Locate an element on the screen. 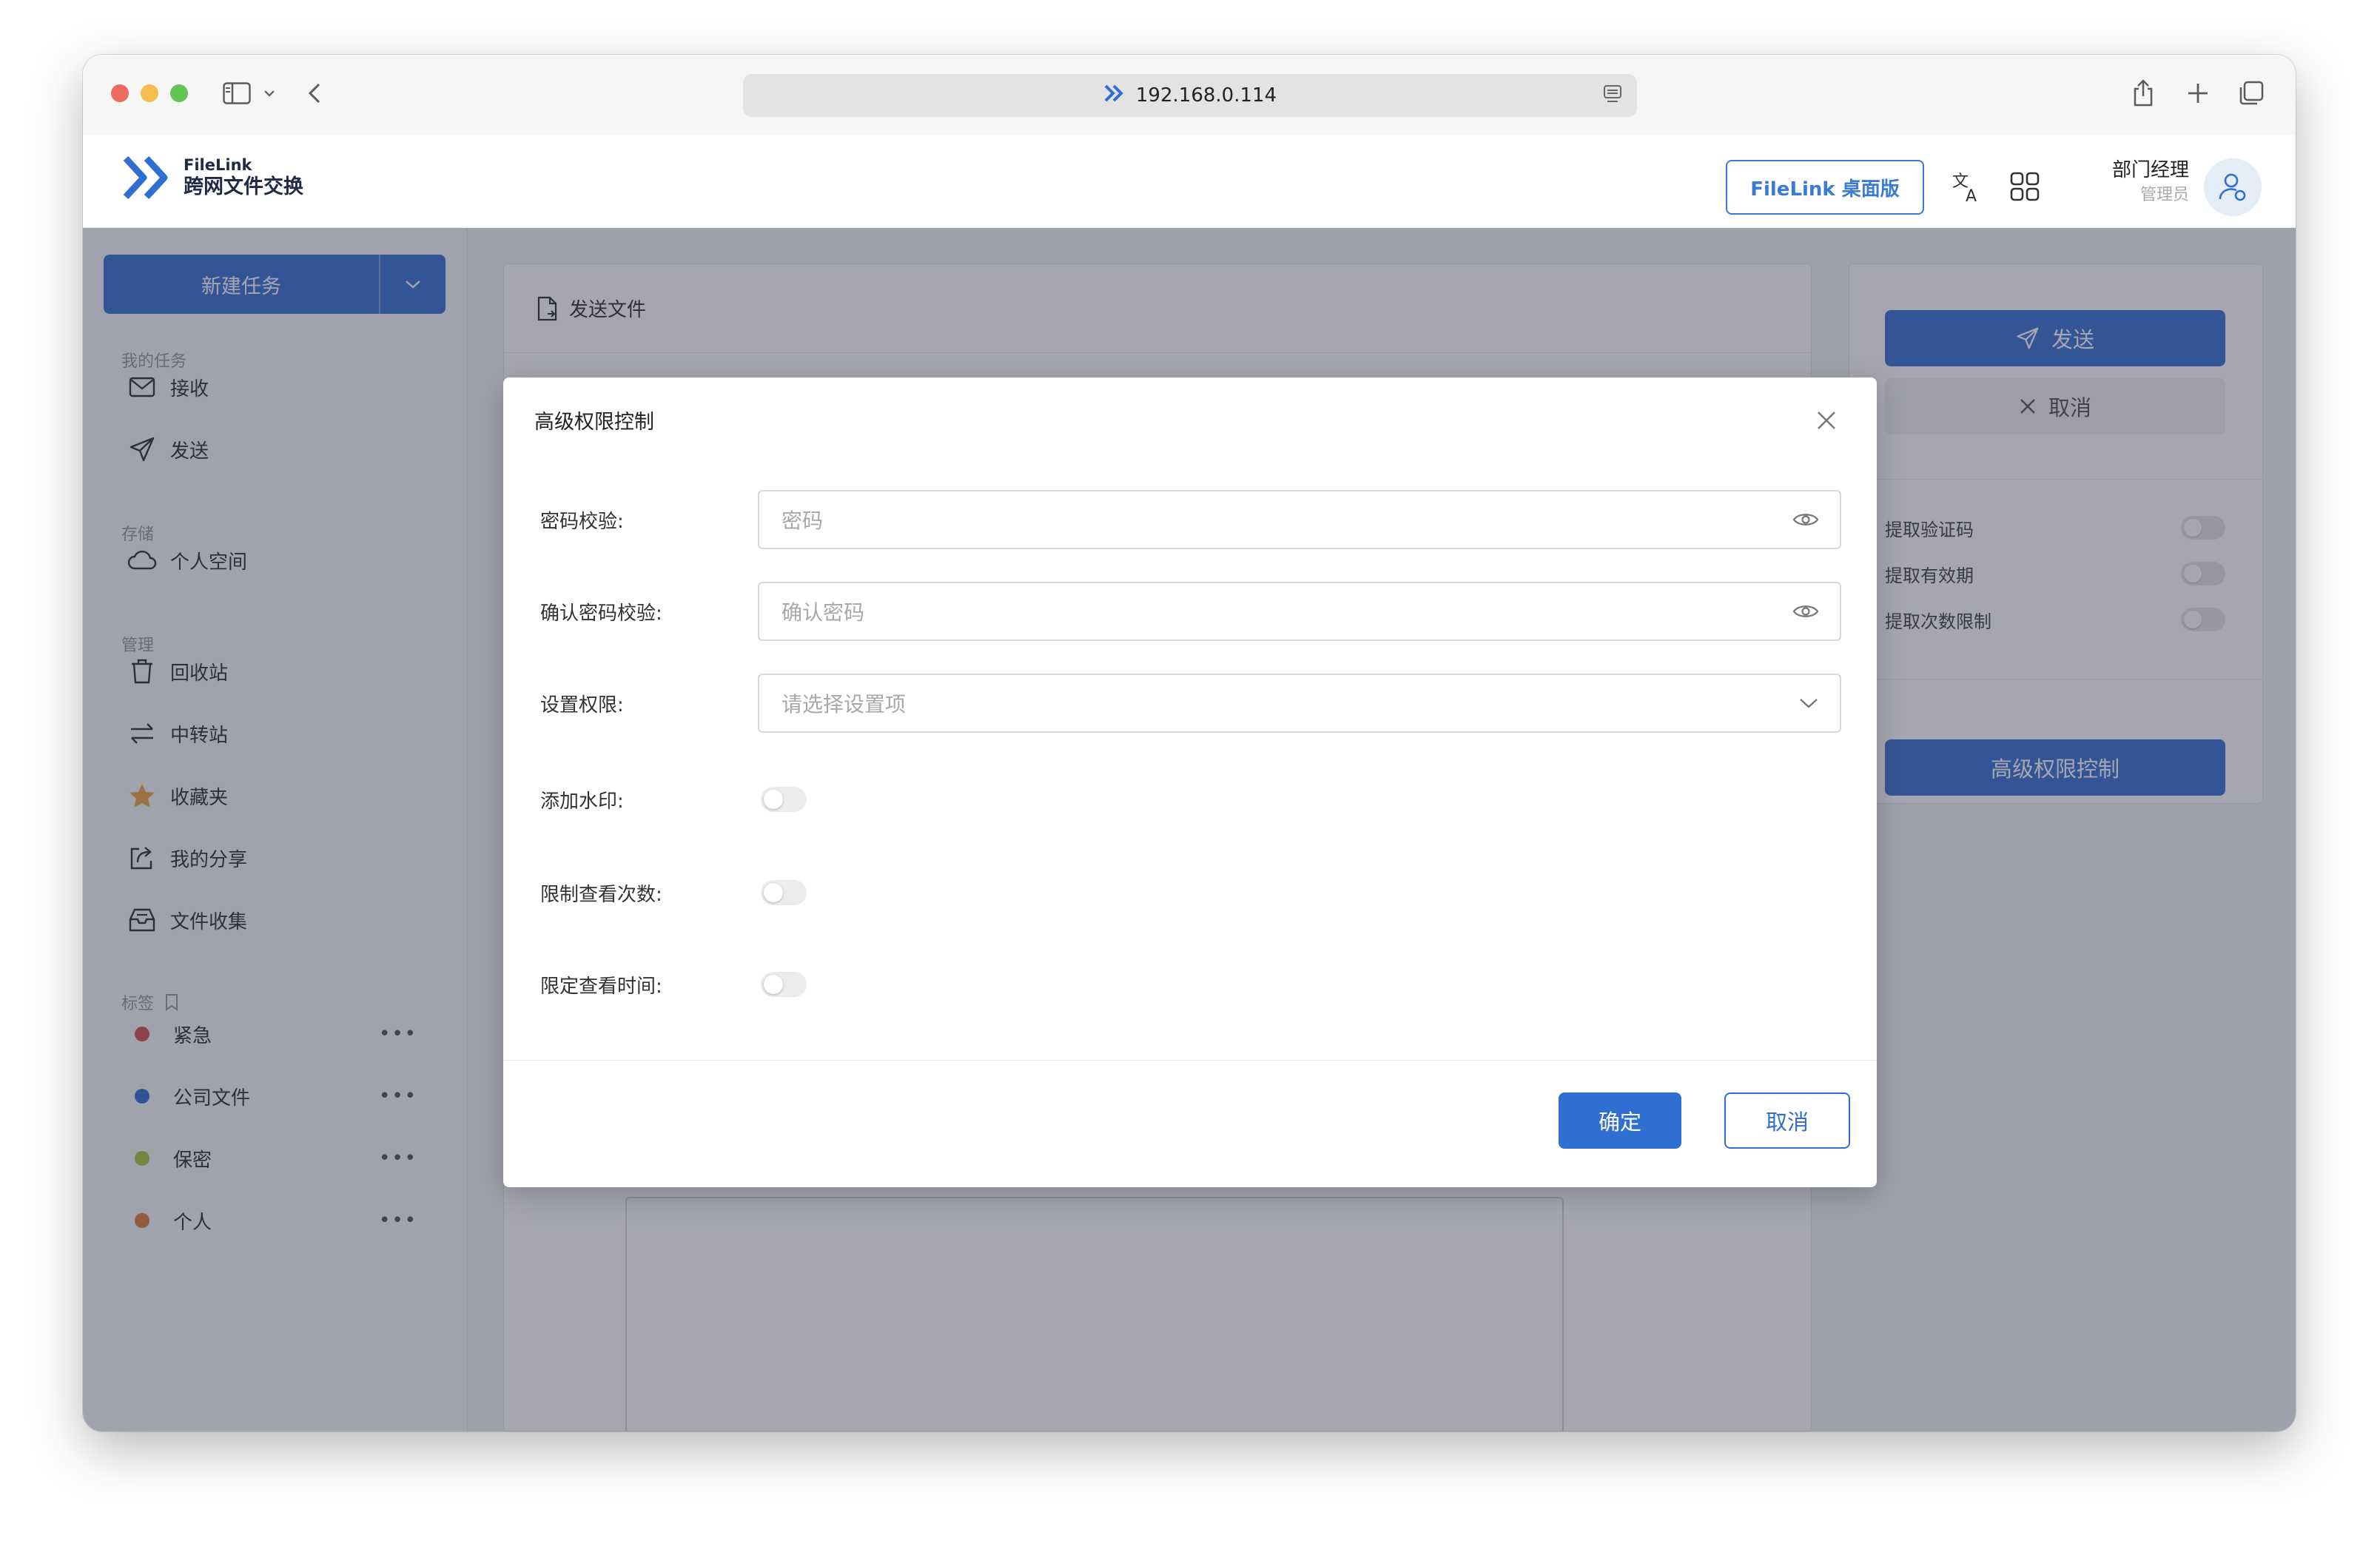 This screenshot has height=1541, width=2380. permission-placeholder: 请选择设置项 is located at coordinates (844, 704).